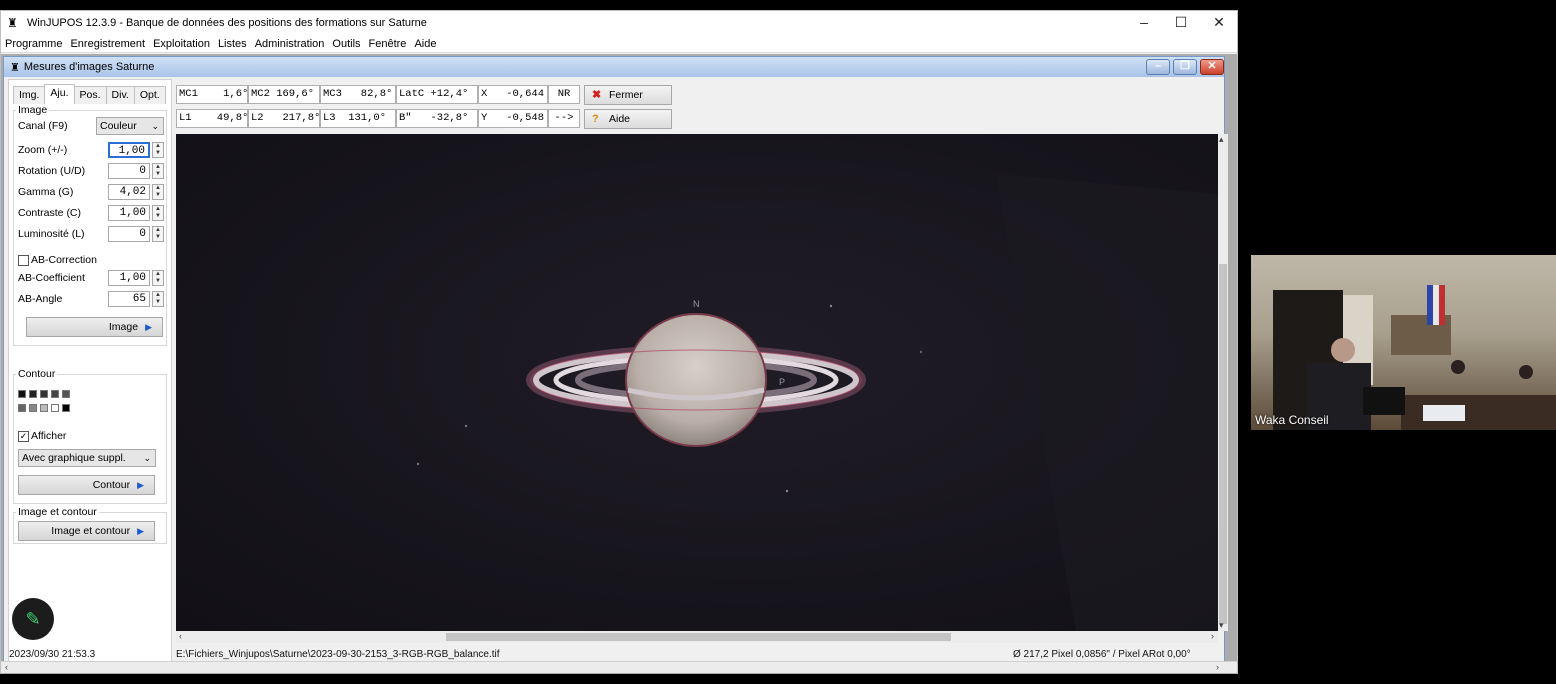 The width and height of the screenshot is (1556, 684). I want to click on zoom-label: Zoom (+/-), so click(43, 150).